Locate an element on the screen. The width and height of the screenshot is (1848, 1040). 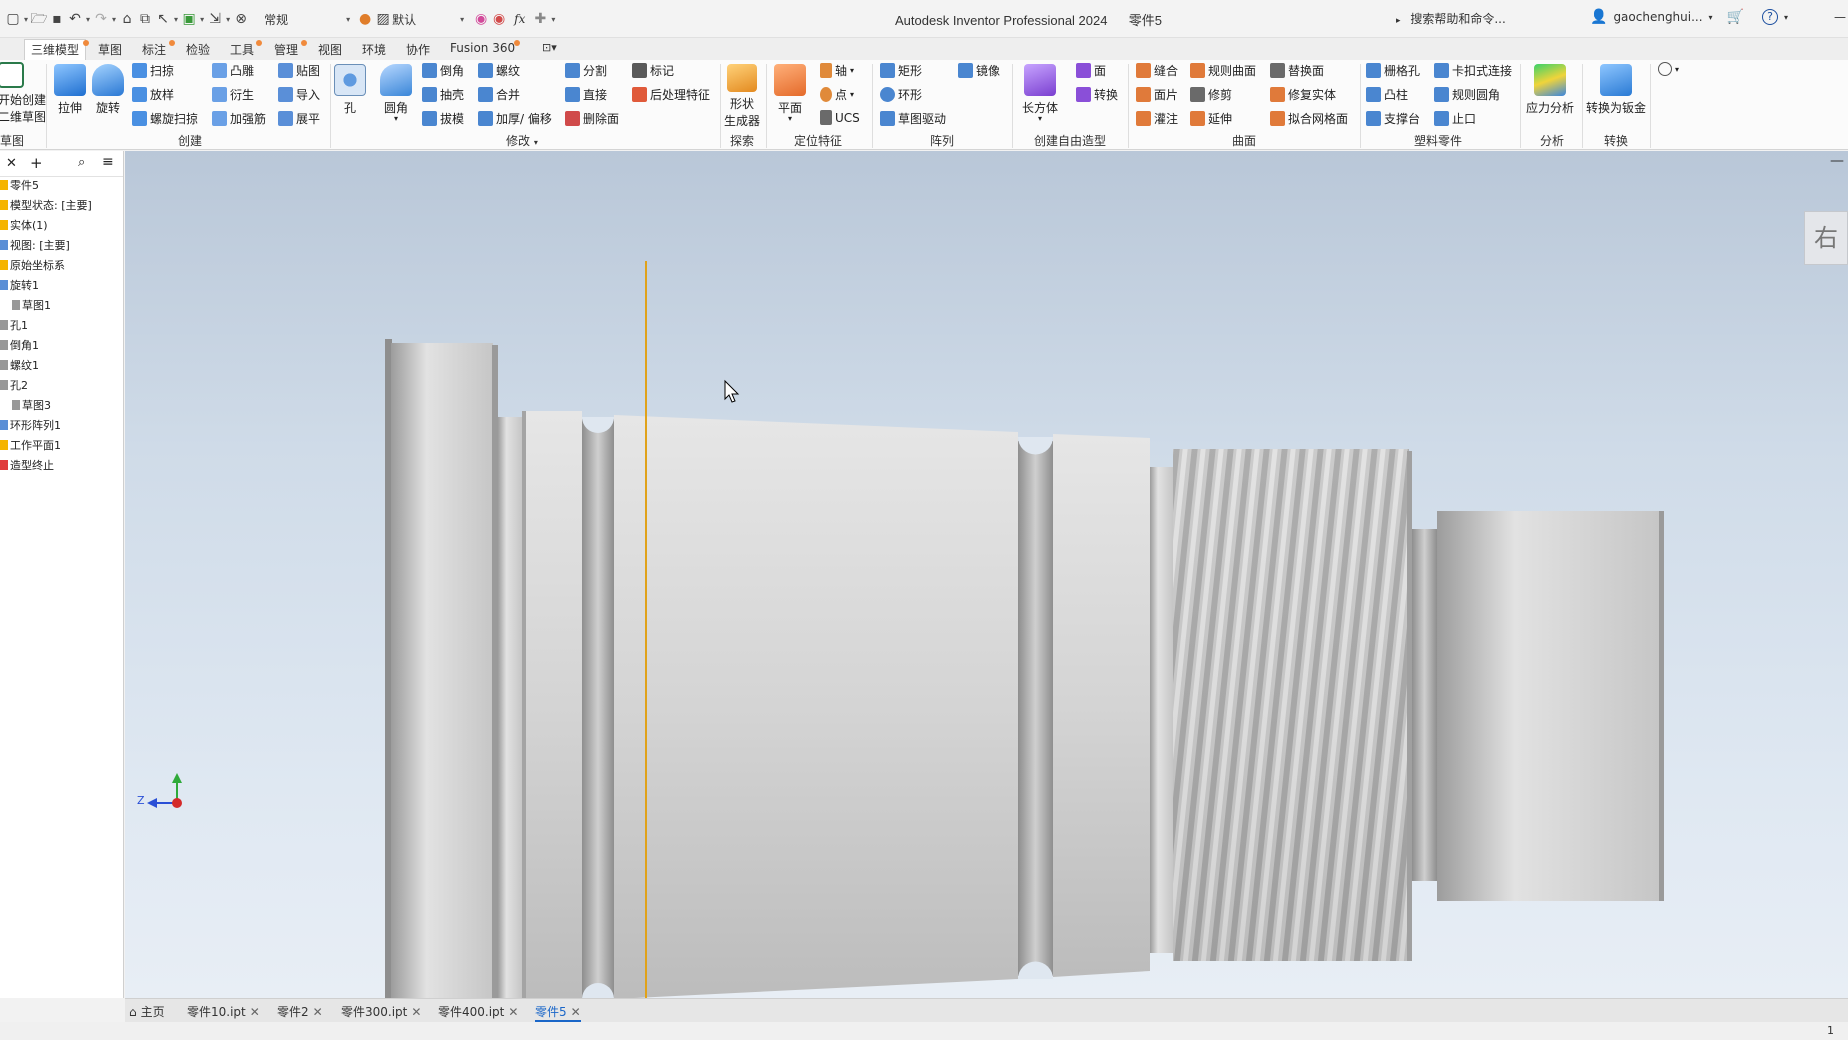
shell-button: 抽壳 is located at coordinates (443, 94).